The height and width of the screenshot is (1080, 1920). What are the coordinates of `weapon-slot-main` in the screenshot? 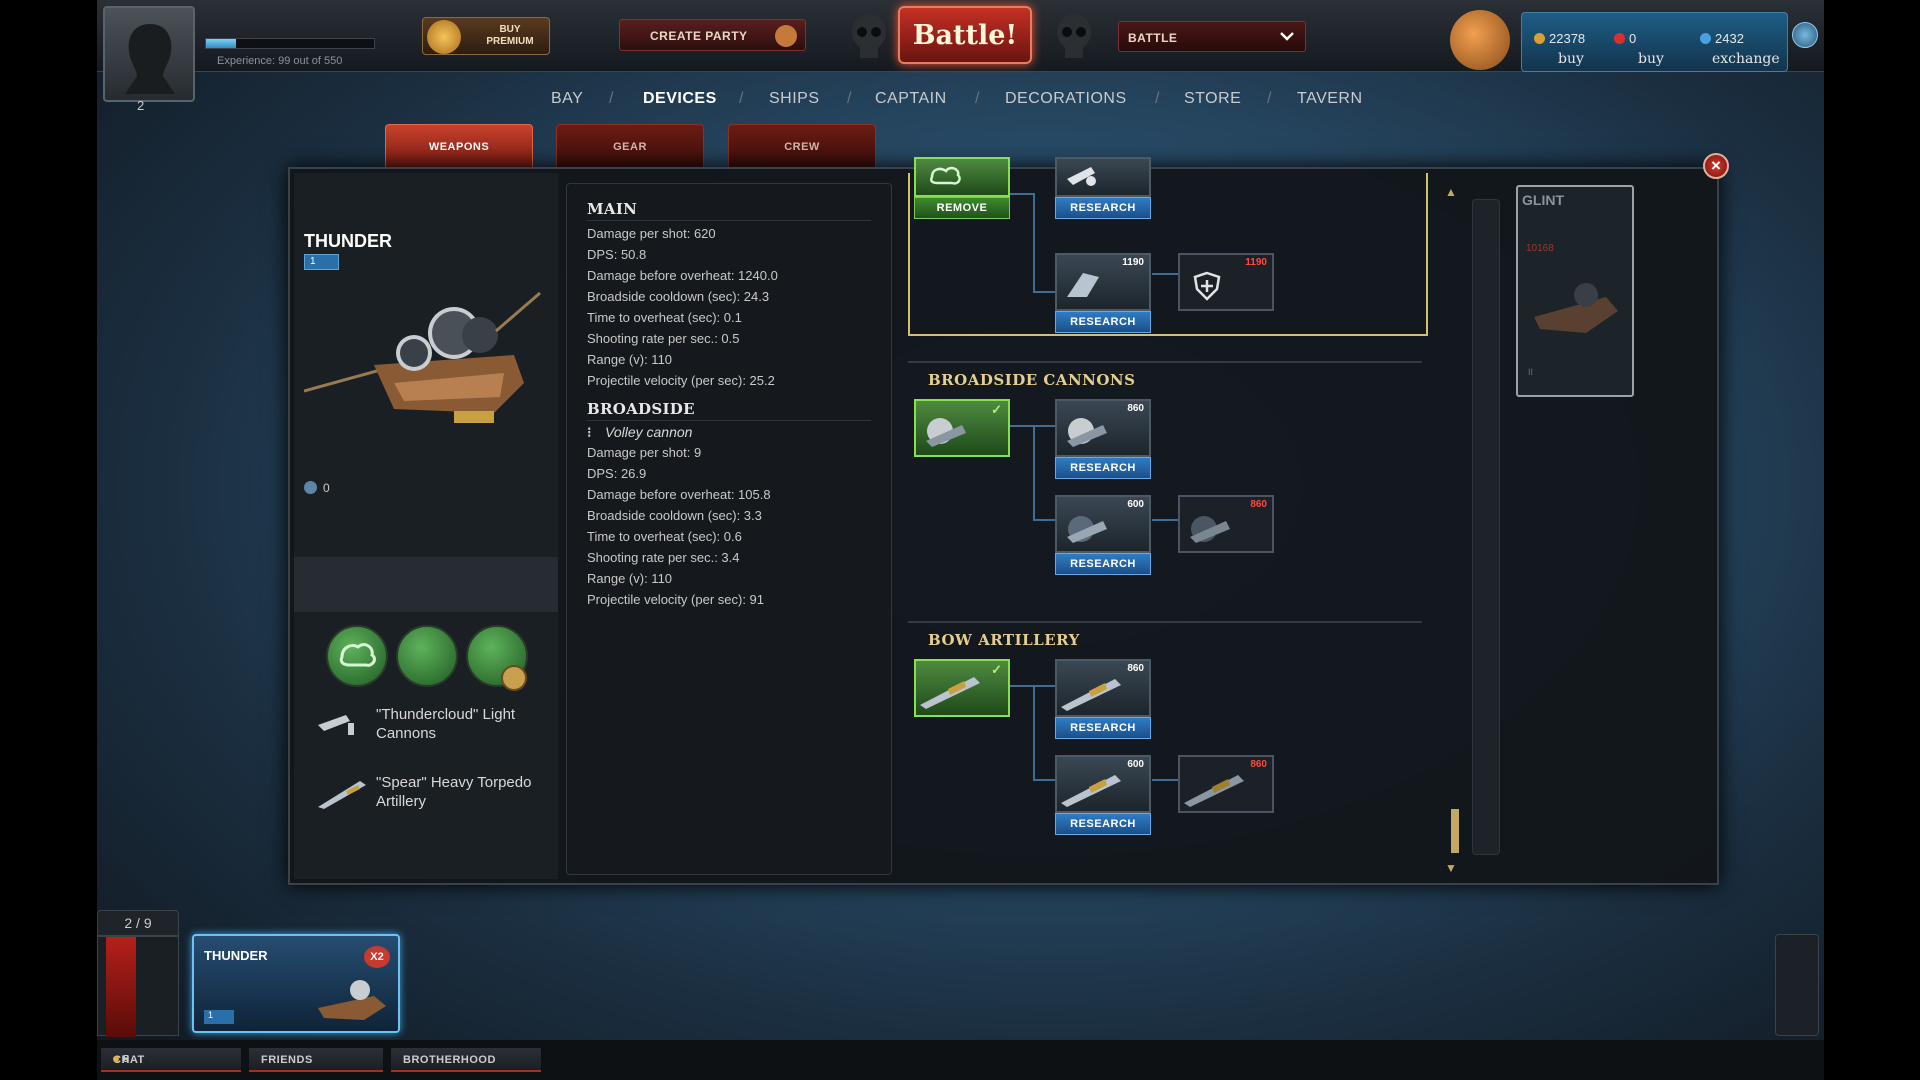 It's located at (357, 656).